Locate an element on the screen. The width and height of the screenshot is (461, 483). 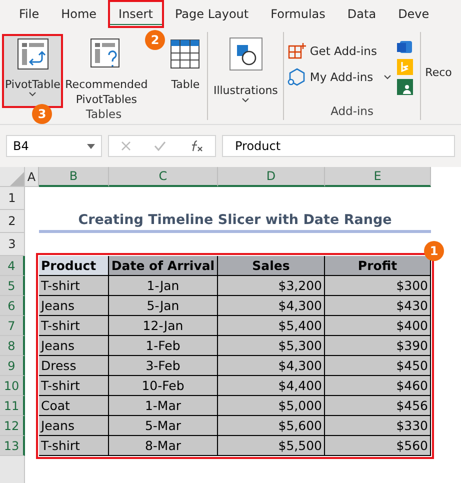
row-header: 4 is located at coordinates (12, 266).